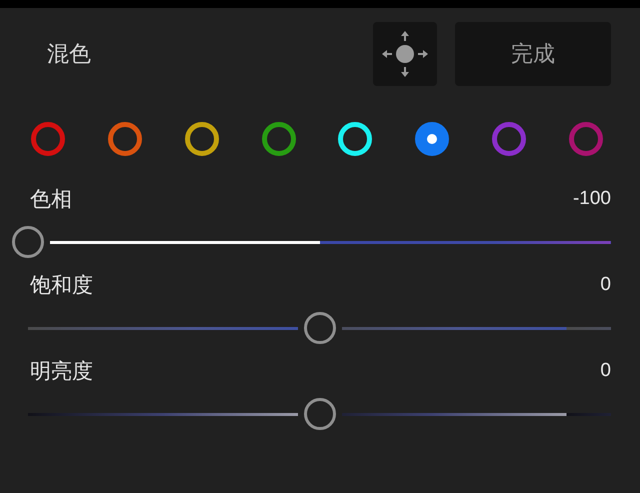 This screenshot has height=493, width=640. What do you see at coordinates (405, 54) in the screenshot?
I see `move-button` at bounding box center [405, 54].